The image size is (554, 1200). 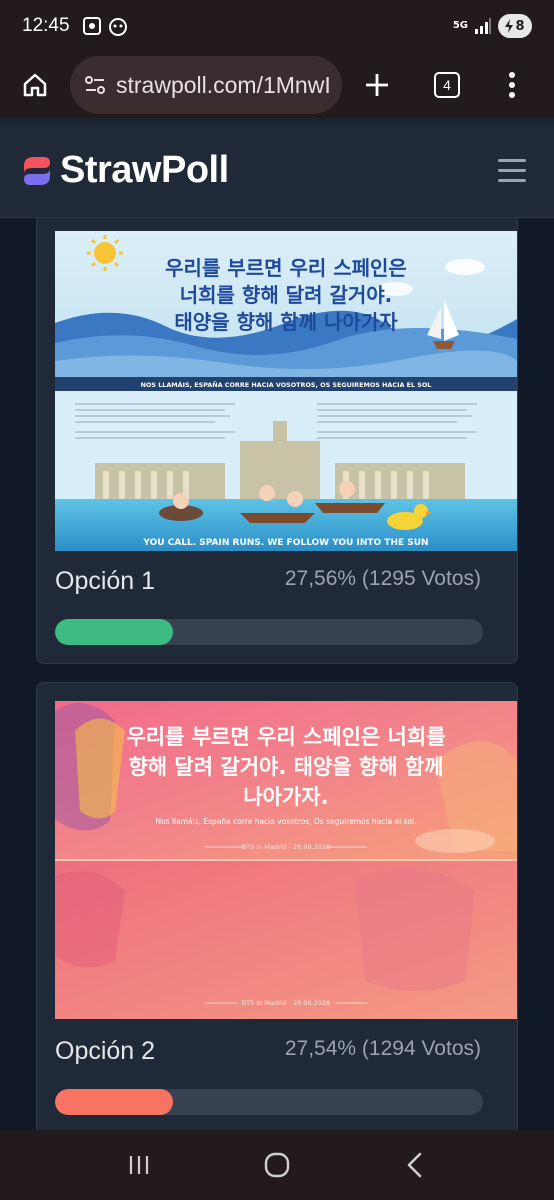 I want to click on notification-icons, so click(x=105, y=26).